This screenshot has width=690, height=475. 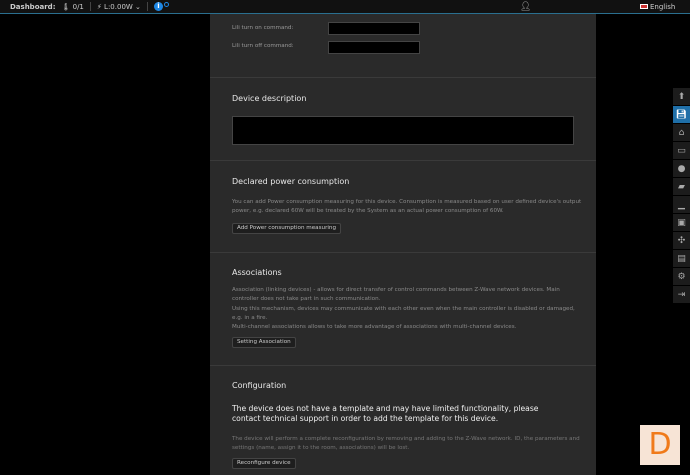 I want to click on network-icon: ✣, so click(x=681, y=241).